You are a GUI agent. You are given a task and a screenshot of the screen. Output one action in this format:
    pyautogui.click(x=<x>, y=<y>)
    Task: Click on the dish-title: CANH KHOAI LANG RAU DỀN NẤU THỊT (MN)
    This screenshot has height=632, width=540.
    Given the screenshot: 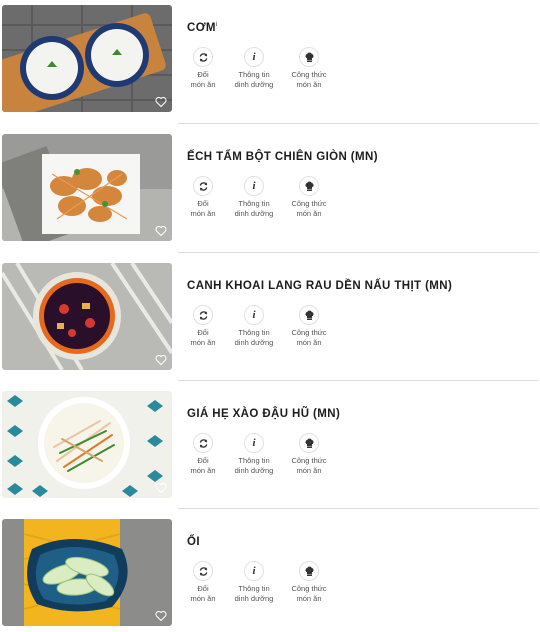 What is the action you would take?
    pyautogui.click(x=320, y=286)
    